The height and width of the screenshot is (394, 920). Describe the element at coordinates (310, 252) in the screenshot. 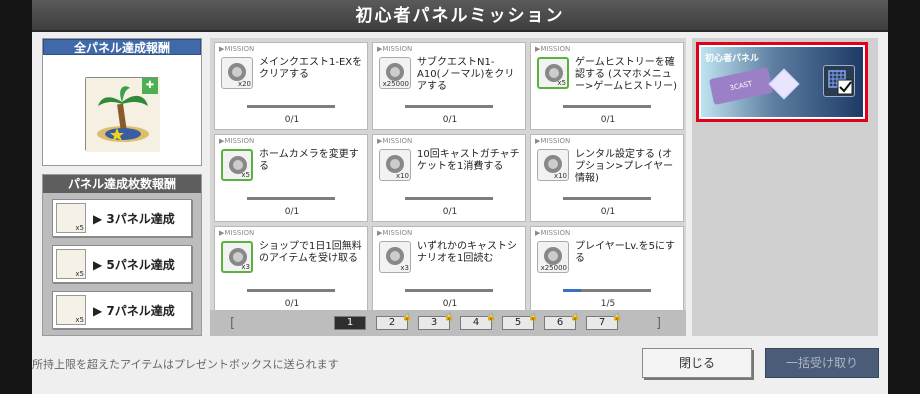

I see `mission-description: ショップで1日1回無料のアイテムを受け取る` at that location.